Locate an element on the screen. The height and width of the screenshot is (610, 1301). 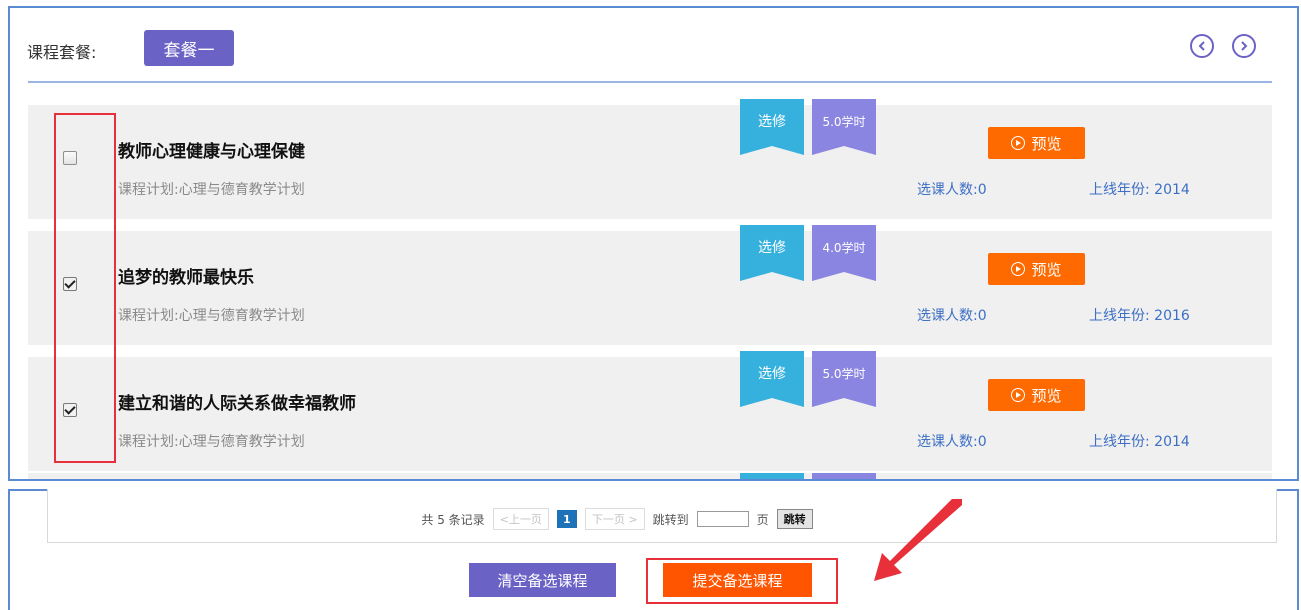
jump-page-input is located at coordinates (722, 519).